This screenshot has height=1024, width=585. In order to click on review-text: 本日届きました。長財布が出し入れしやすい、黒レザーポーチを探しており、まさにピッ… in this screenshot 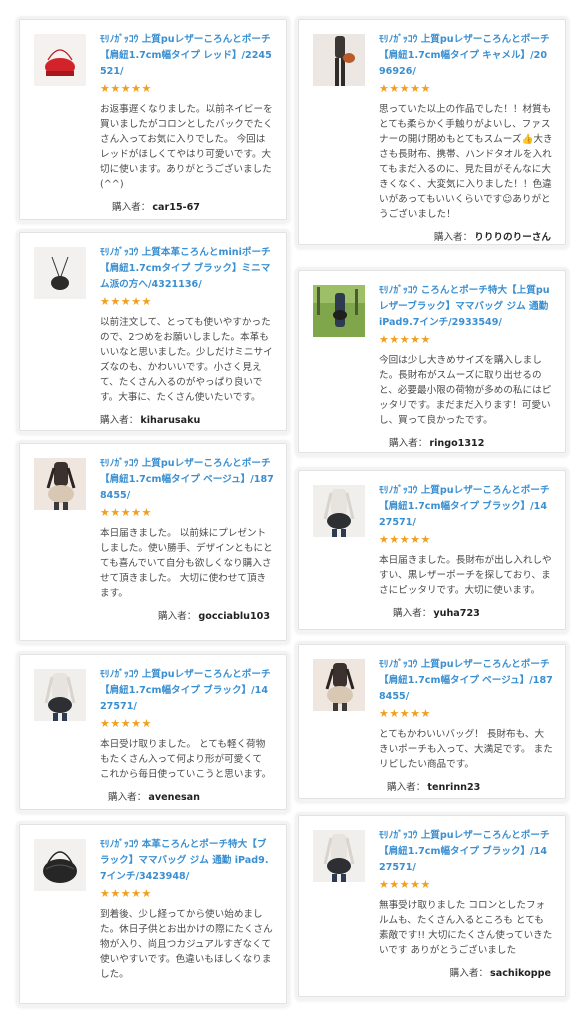, I will do `click(465, 575)`.